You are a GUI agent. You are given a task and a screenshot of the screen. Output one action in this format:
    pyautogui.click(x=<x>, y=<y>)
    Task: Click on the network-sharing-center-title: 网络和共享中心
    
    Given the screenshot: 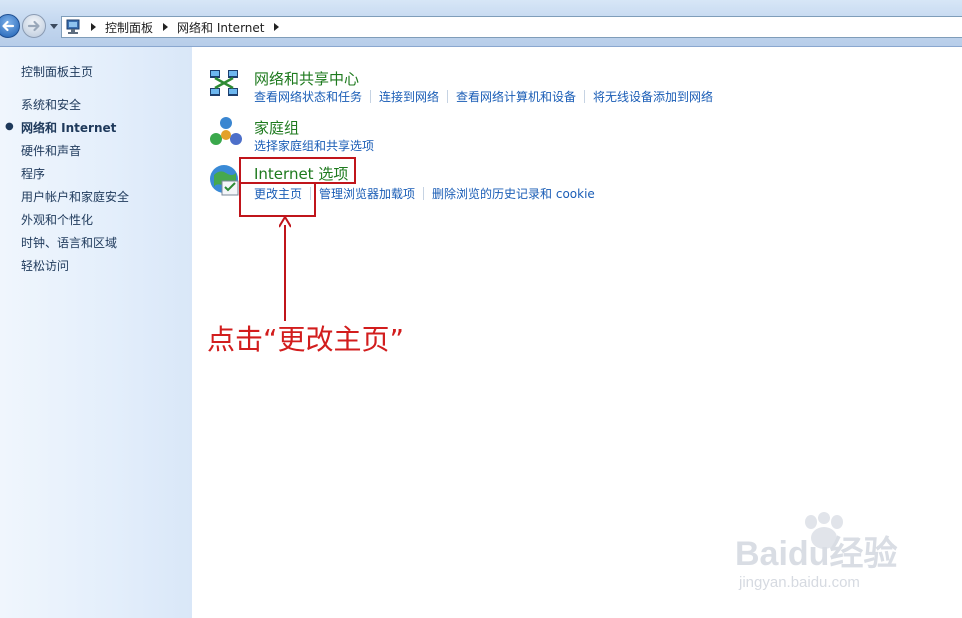 What is the action you would take?
    pyautogui.click(x=306, y=78)
    